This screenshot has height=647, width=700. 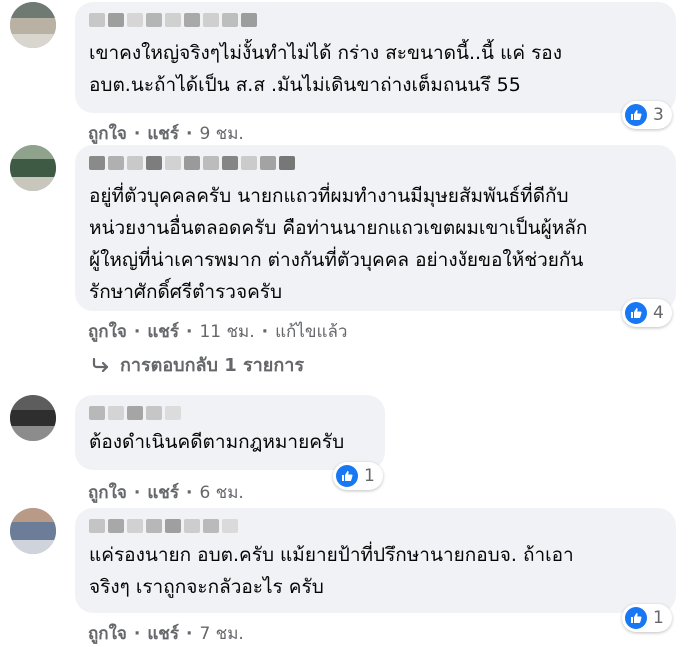 I want to click on timestamp: 7 ชม., so click(x=221, y=633).